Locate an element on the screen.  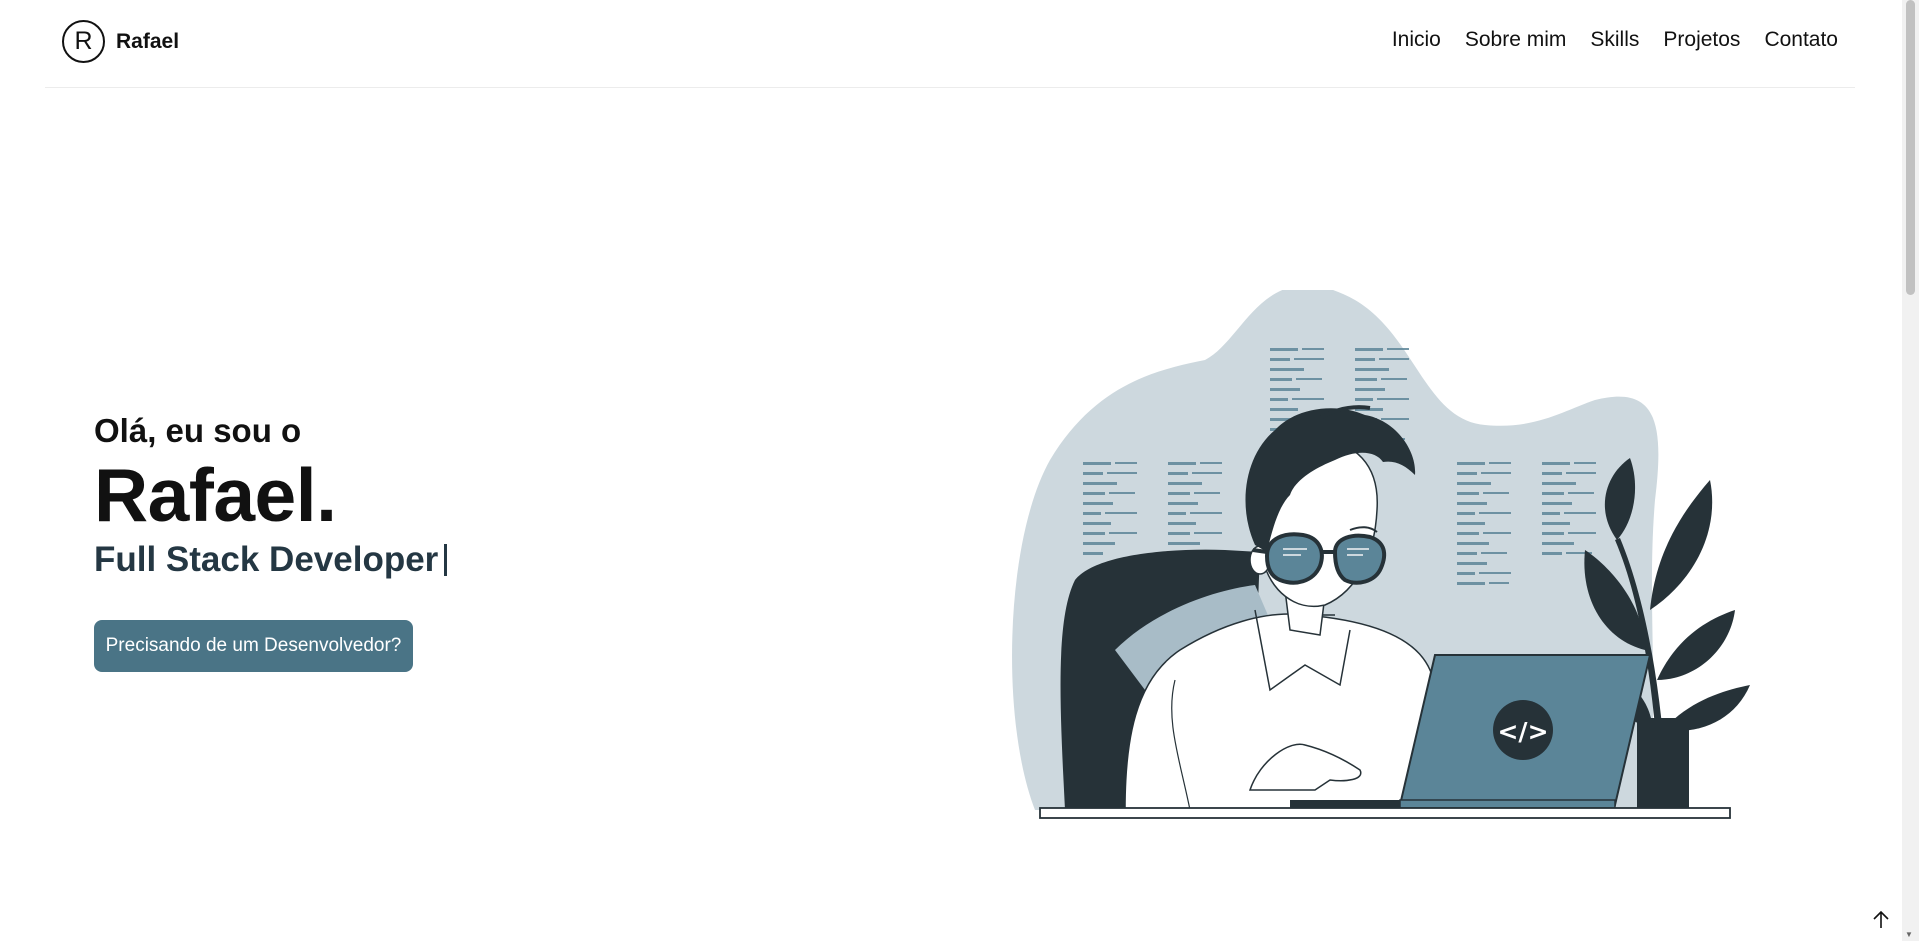
hire-developer-button: Precisando de um Desenvolvedor? is located at coordinates (253, 646).